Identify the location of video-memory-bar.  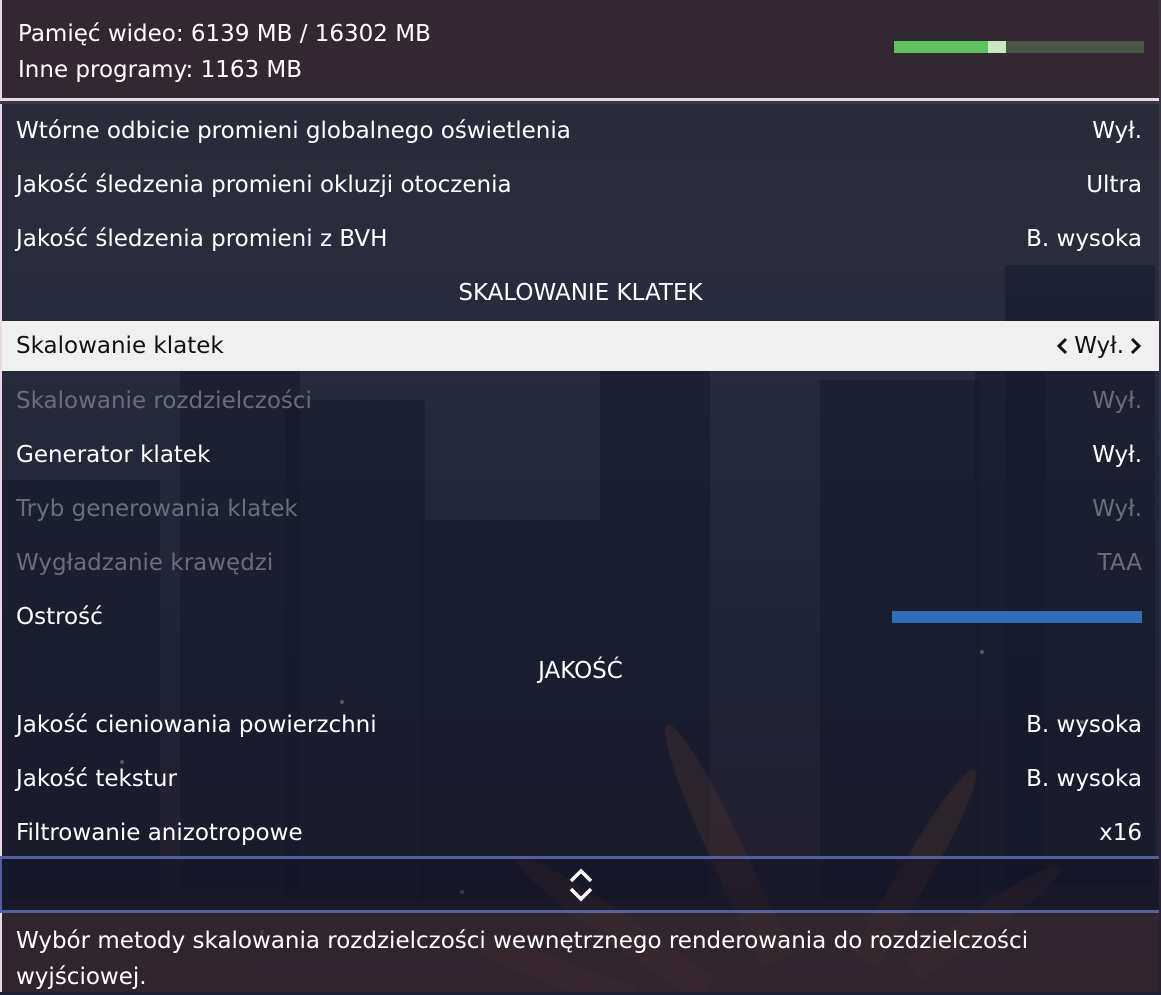
(1019, 47).